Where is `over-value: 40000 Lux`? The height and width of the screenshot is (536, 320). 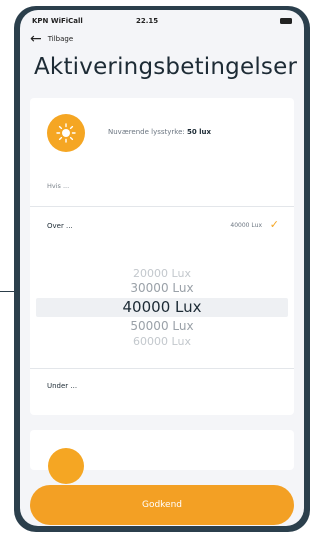 over-value: 40000 Lux is located at coordinates (246, 225).